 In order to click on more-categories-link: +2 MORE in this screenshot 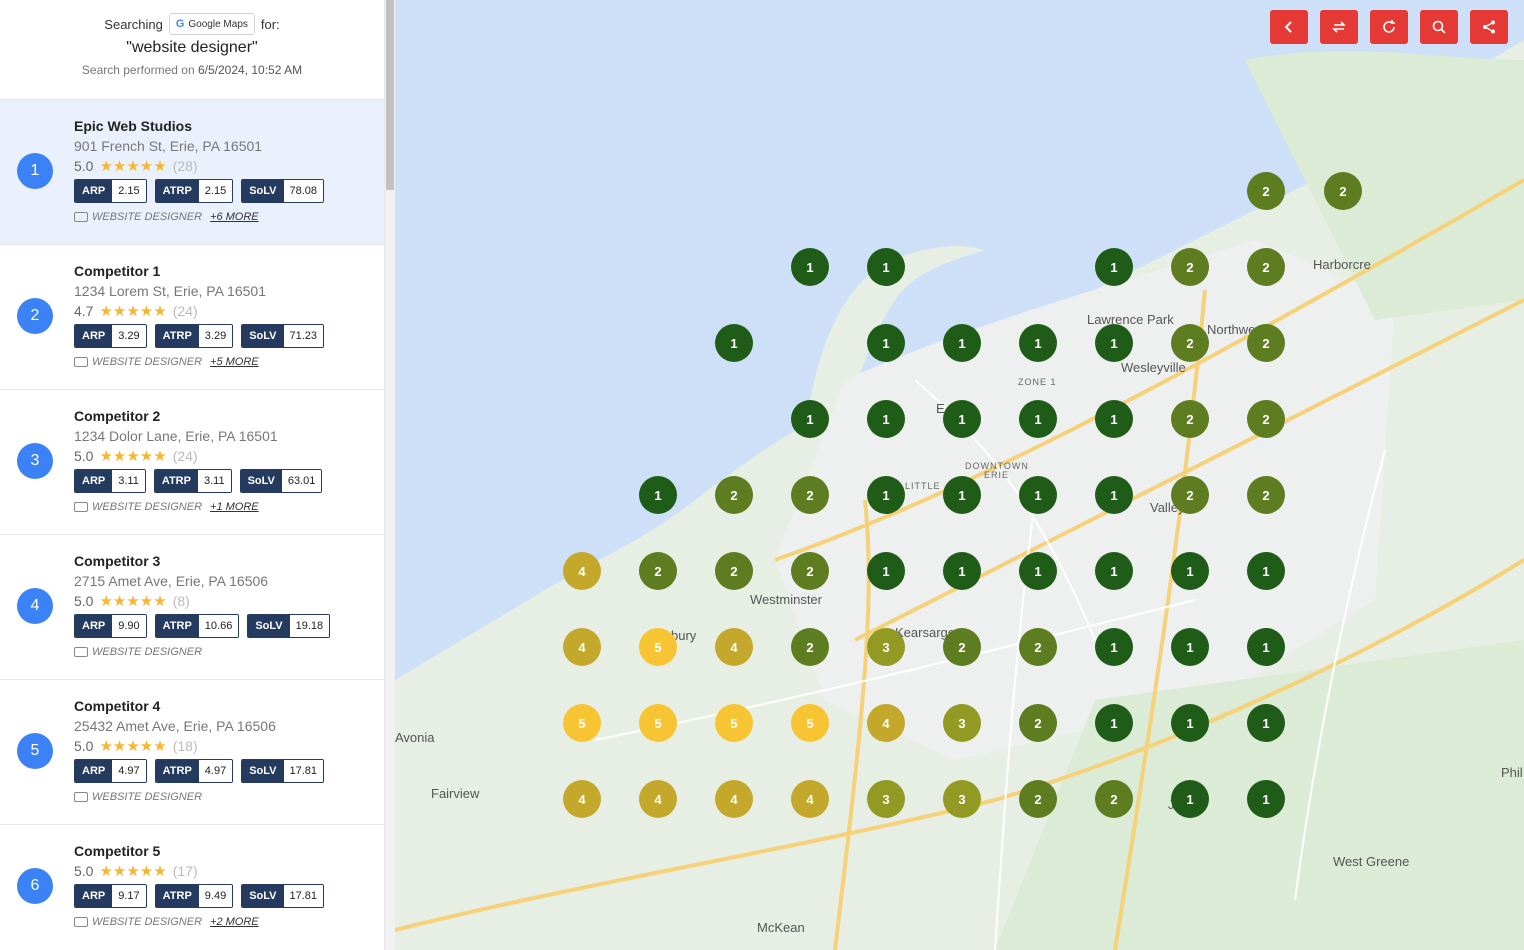, I will do `click(234, 922)`.